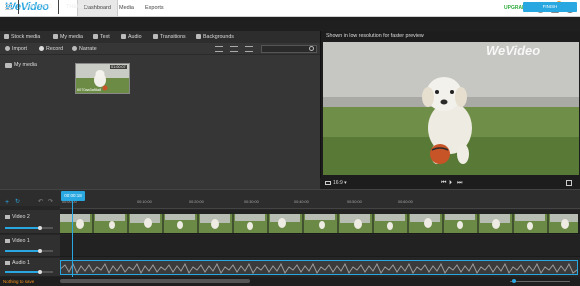  What do you see at coordinates (131, 37) in the screenshot?
I see `media-tab-audio: Audio` at bounding box center [131, 37].